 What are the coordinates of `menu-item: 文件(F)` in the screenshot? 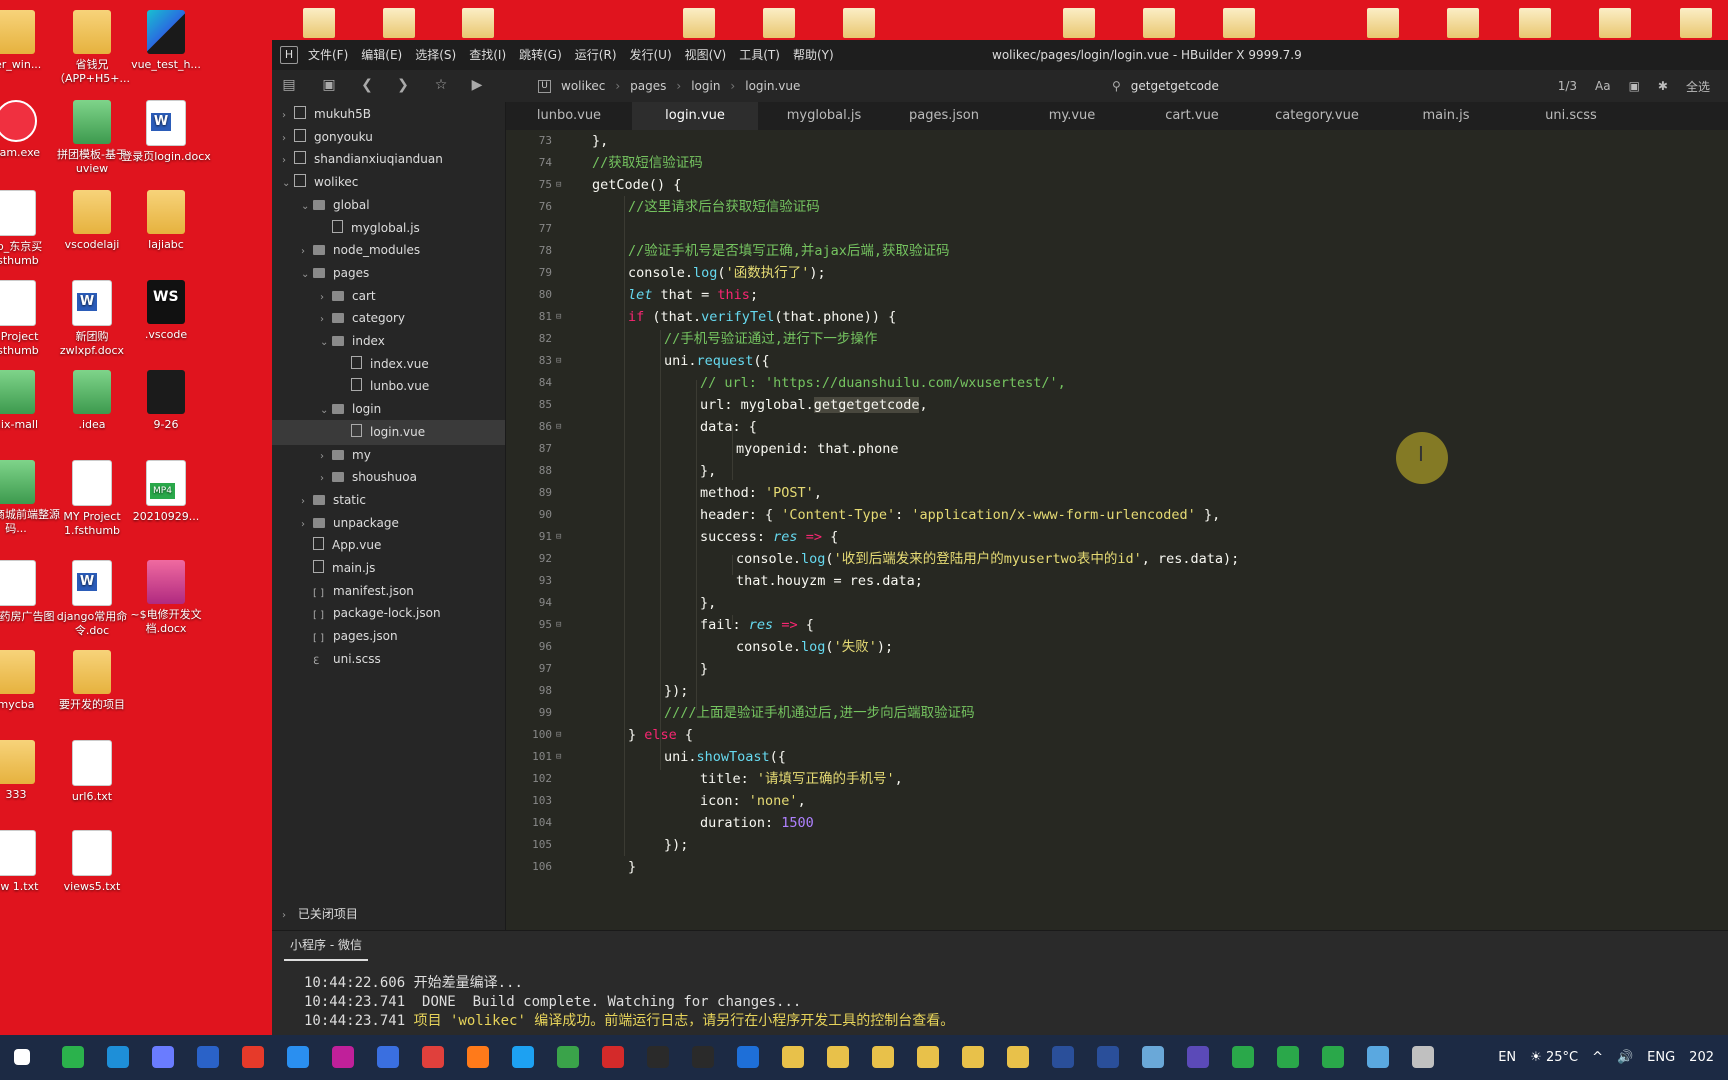 It's located at (328, 55).